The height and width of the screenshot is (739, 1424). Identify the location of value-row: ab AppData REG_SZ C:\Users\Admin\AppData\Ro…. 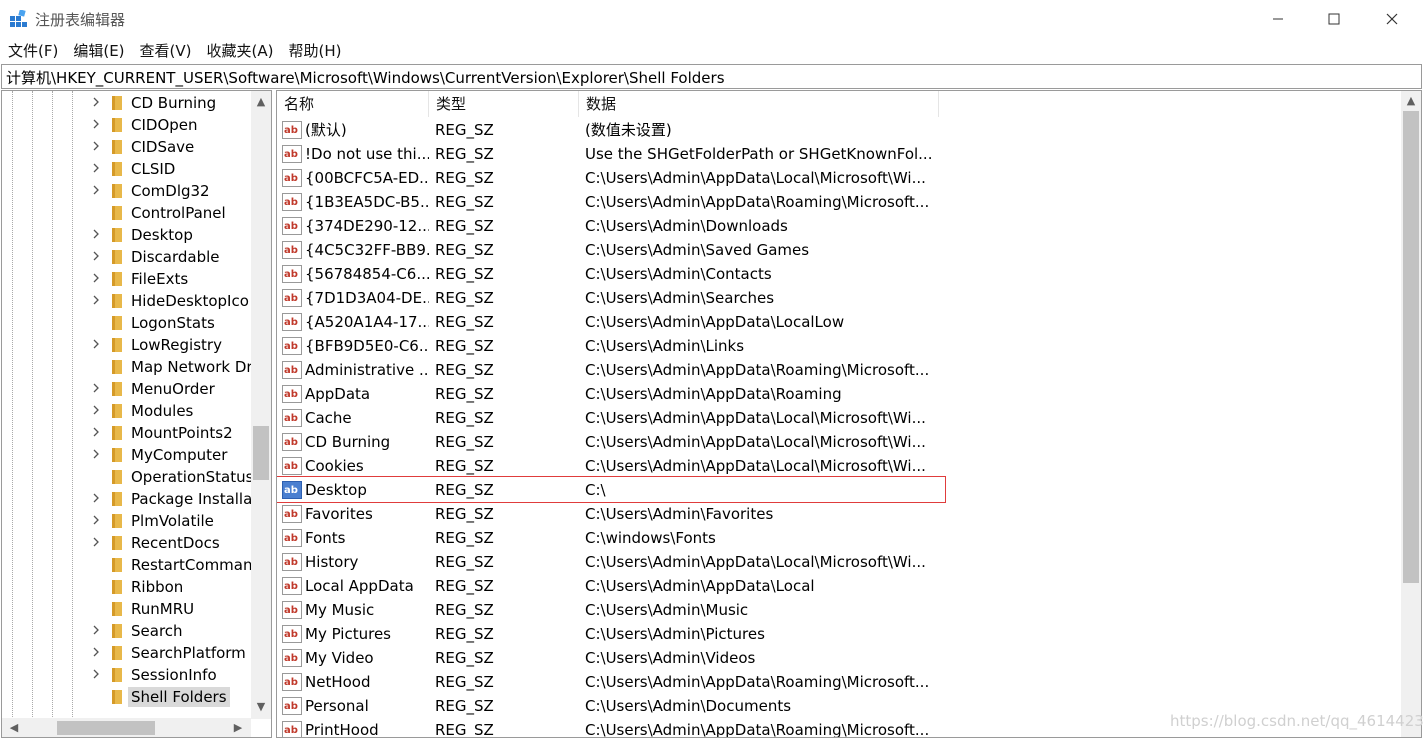
(839, 394).